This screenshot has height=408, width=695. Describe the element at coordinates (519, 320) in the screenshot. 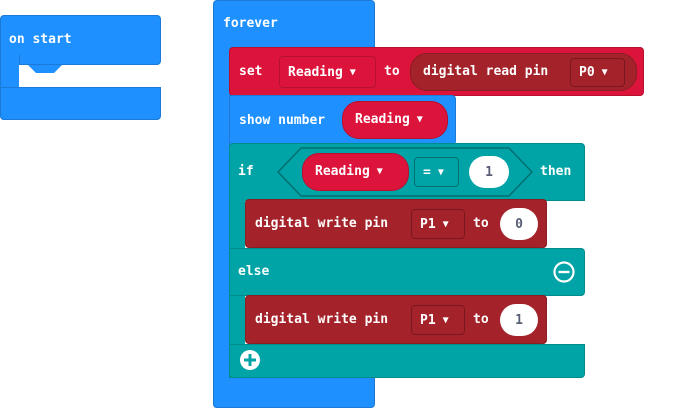

I see `write-value-input: 1` at that location.